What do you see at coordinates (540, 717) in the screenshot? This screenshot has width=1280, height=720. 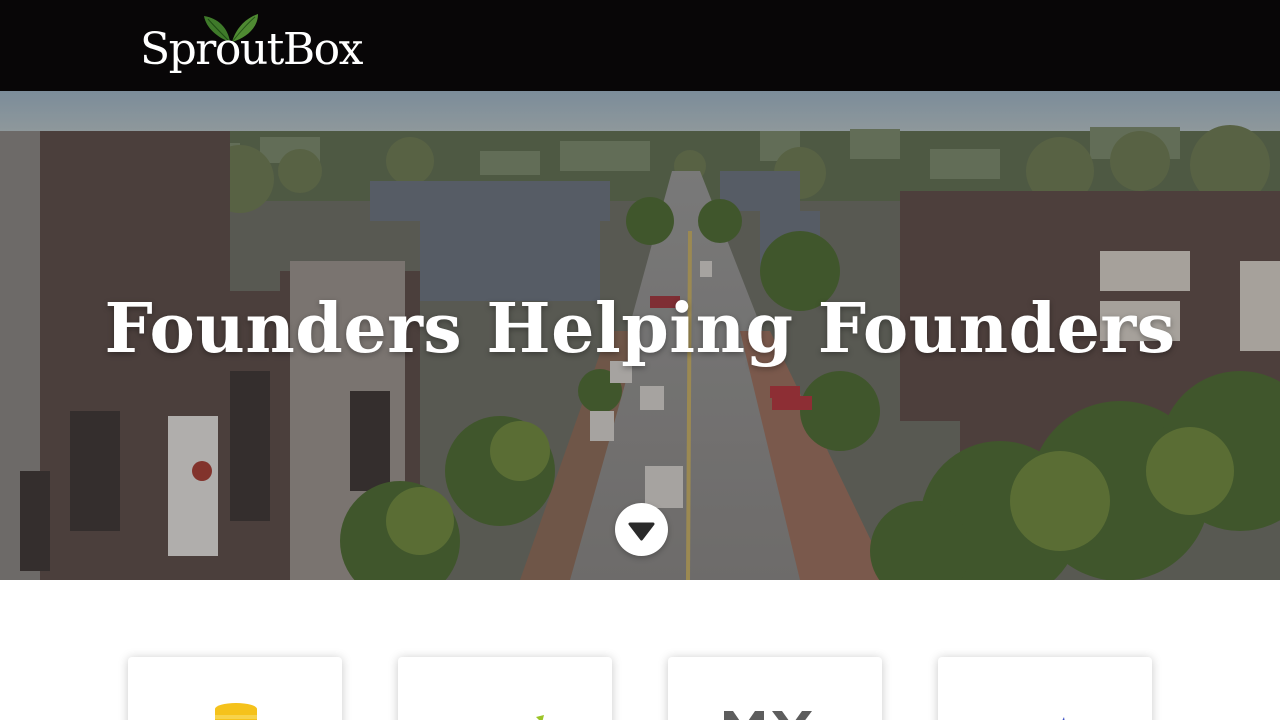 I see `green-leaf-logo-icon` at bounding box center [540, 717].